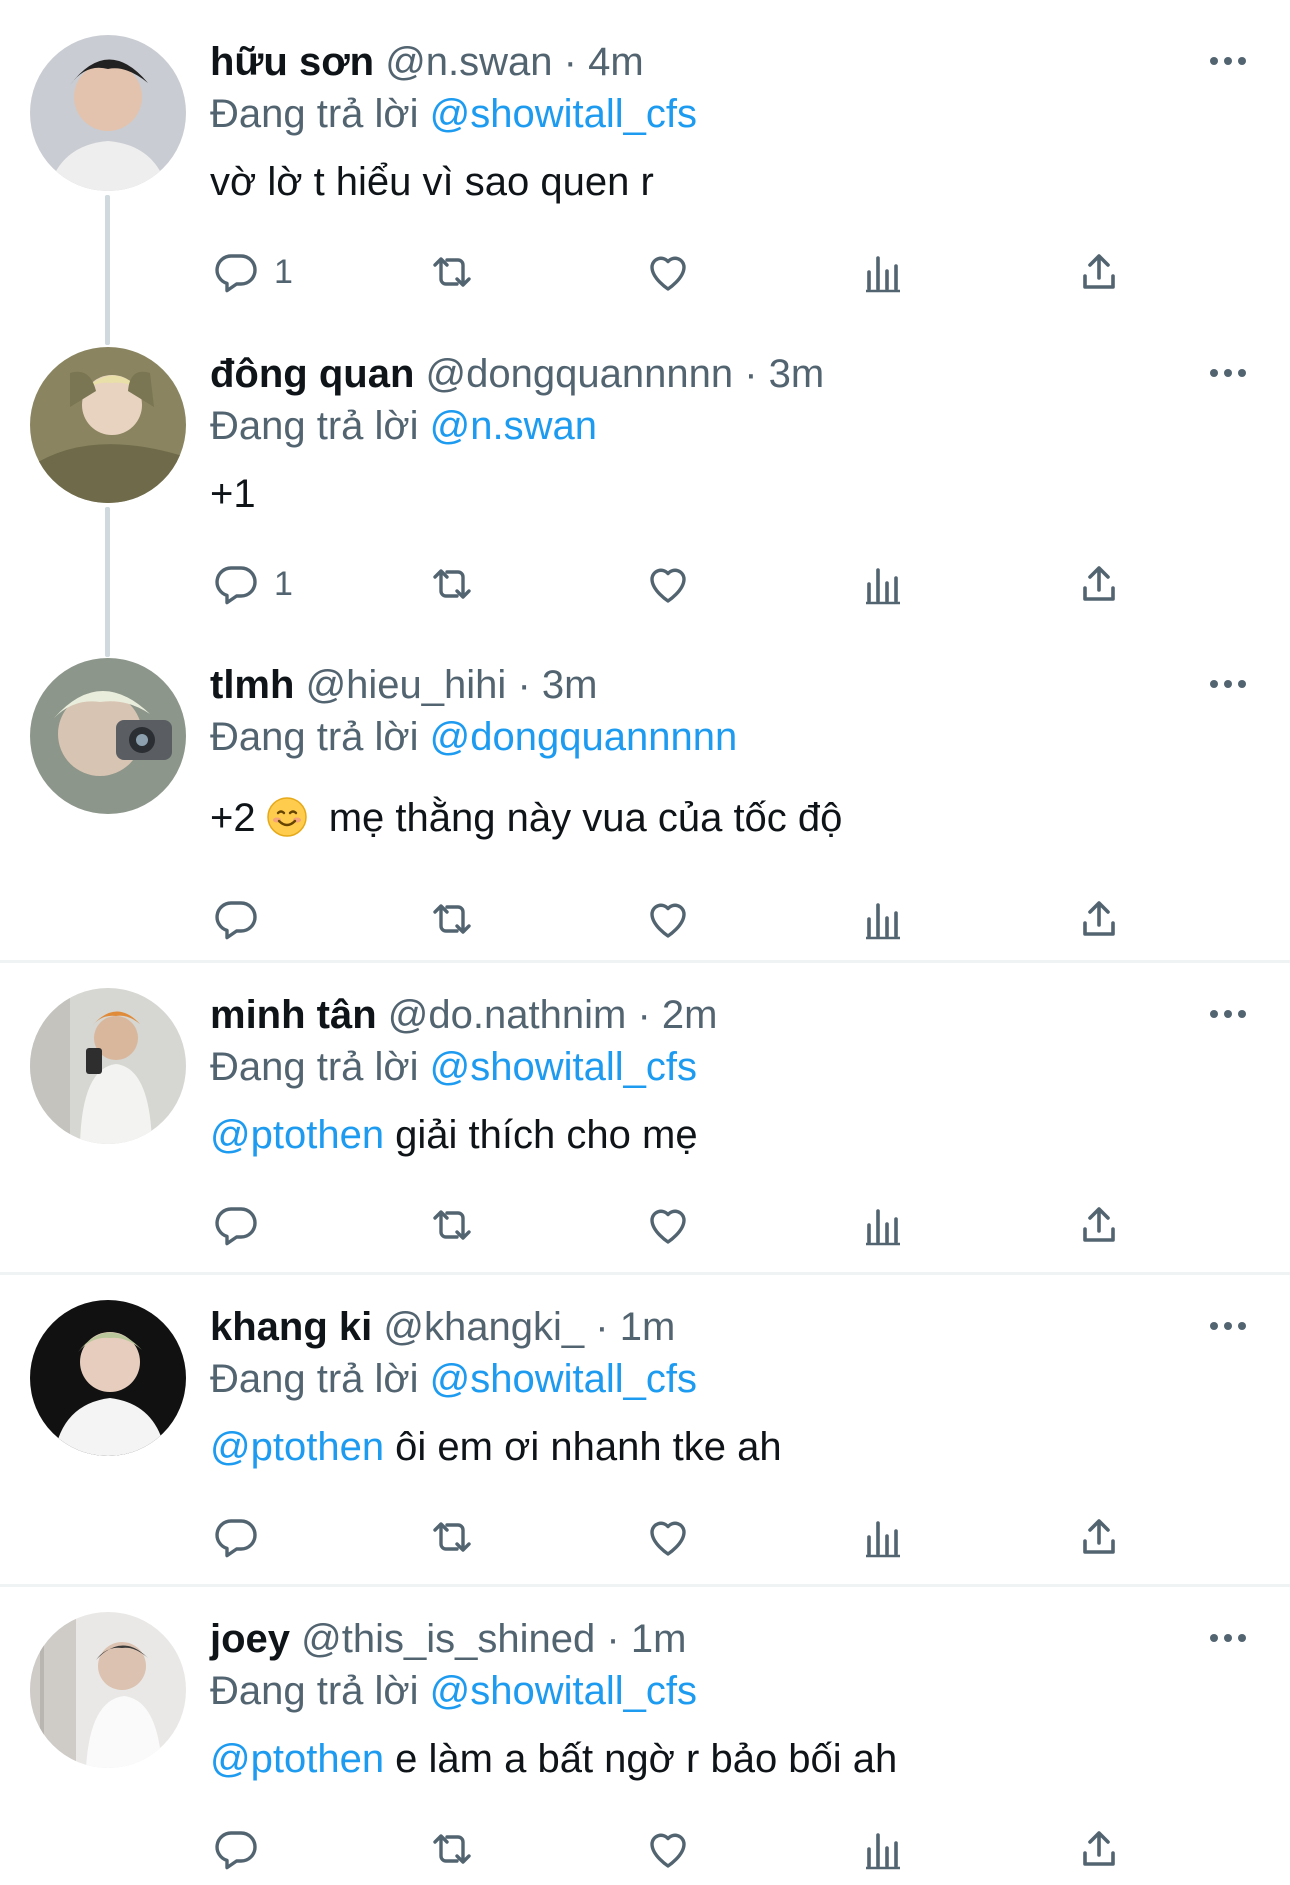 The width and height of the screenshot is (1290, 1885). Describe the element at coordinates (292, 62) in the screenshot. I see `display-name: hữu sơn` at that location.